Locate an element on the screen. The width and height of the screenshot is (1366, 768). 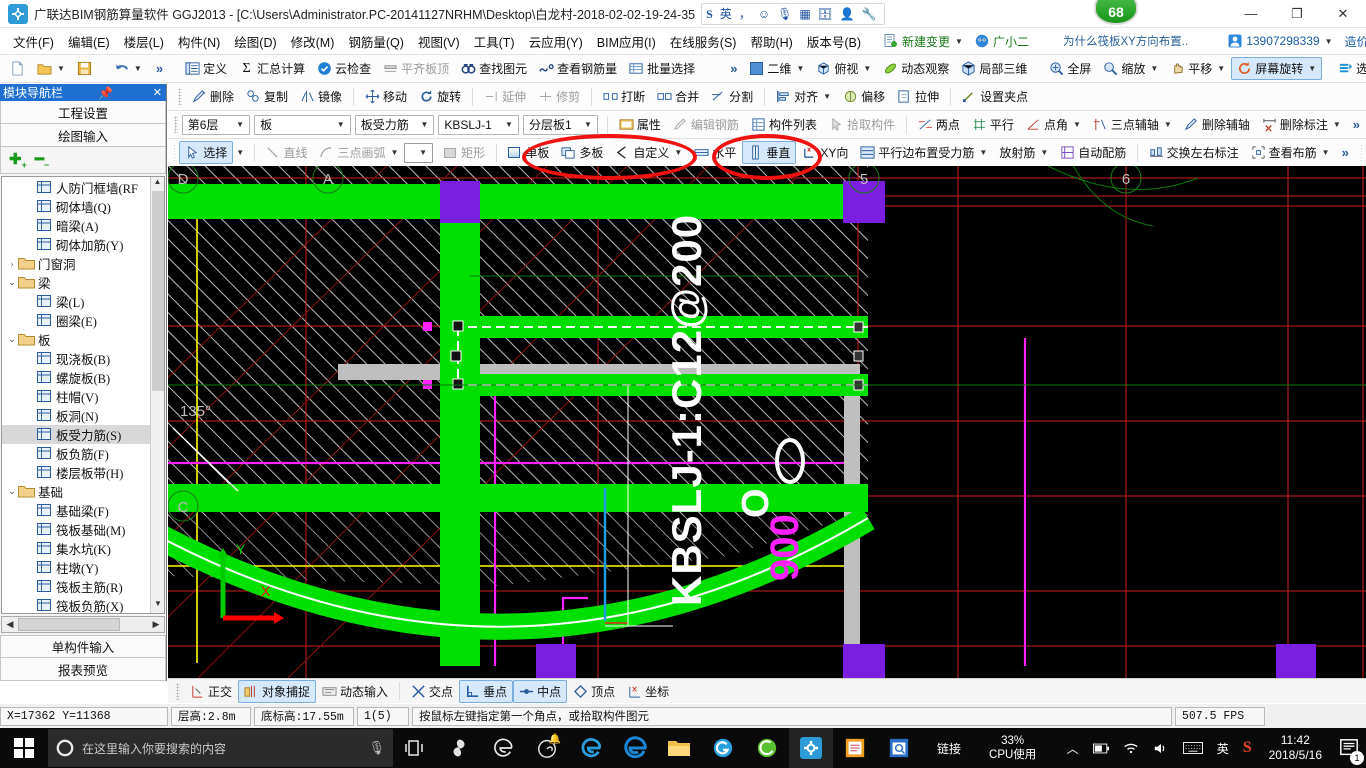
menu-item-floor: 楼层(L) is located at coordinates (144, 41).